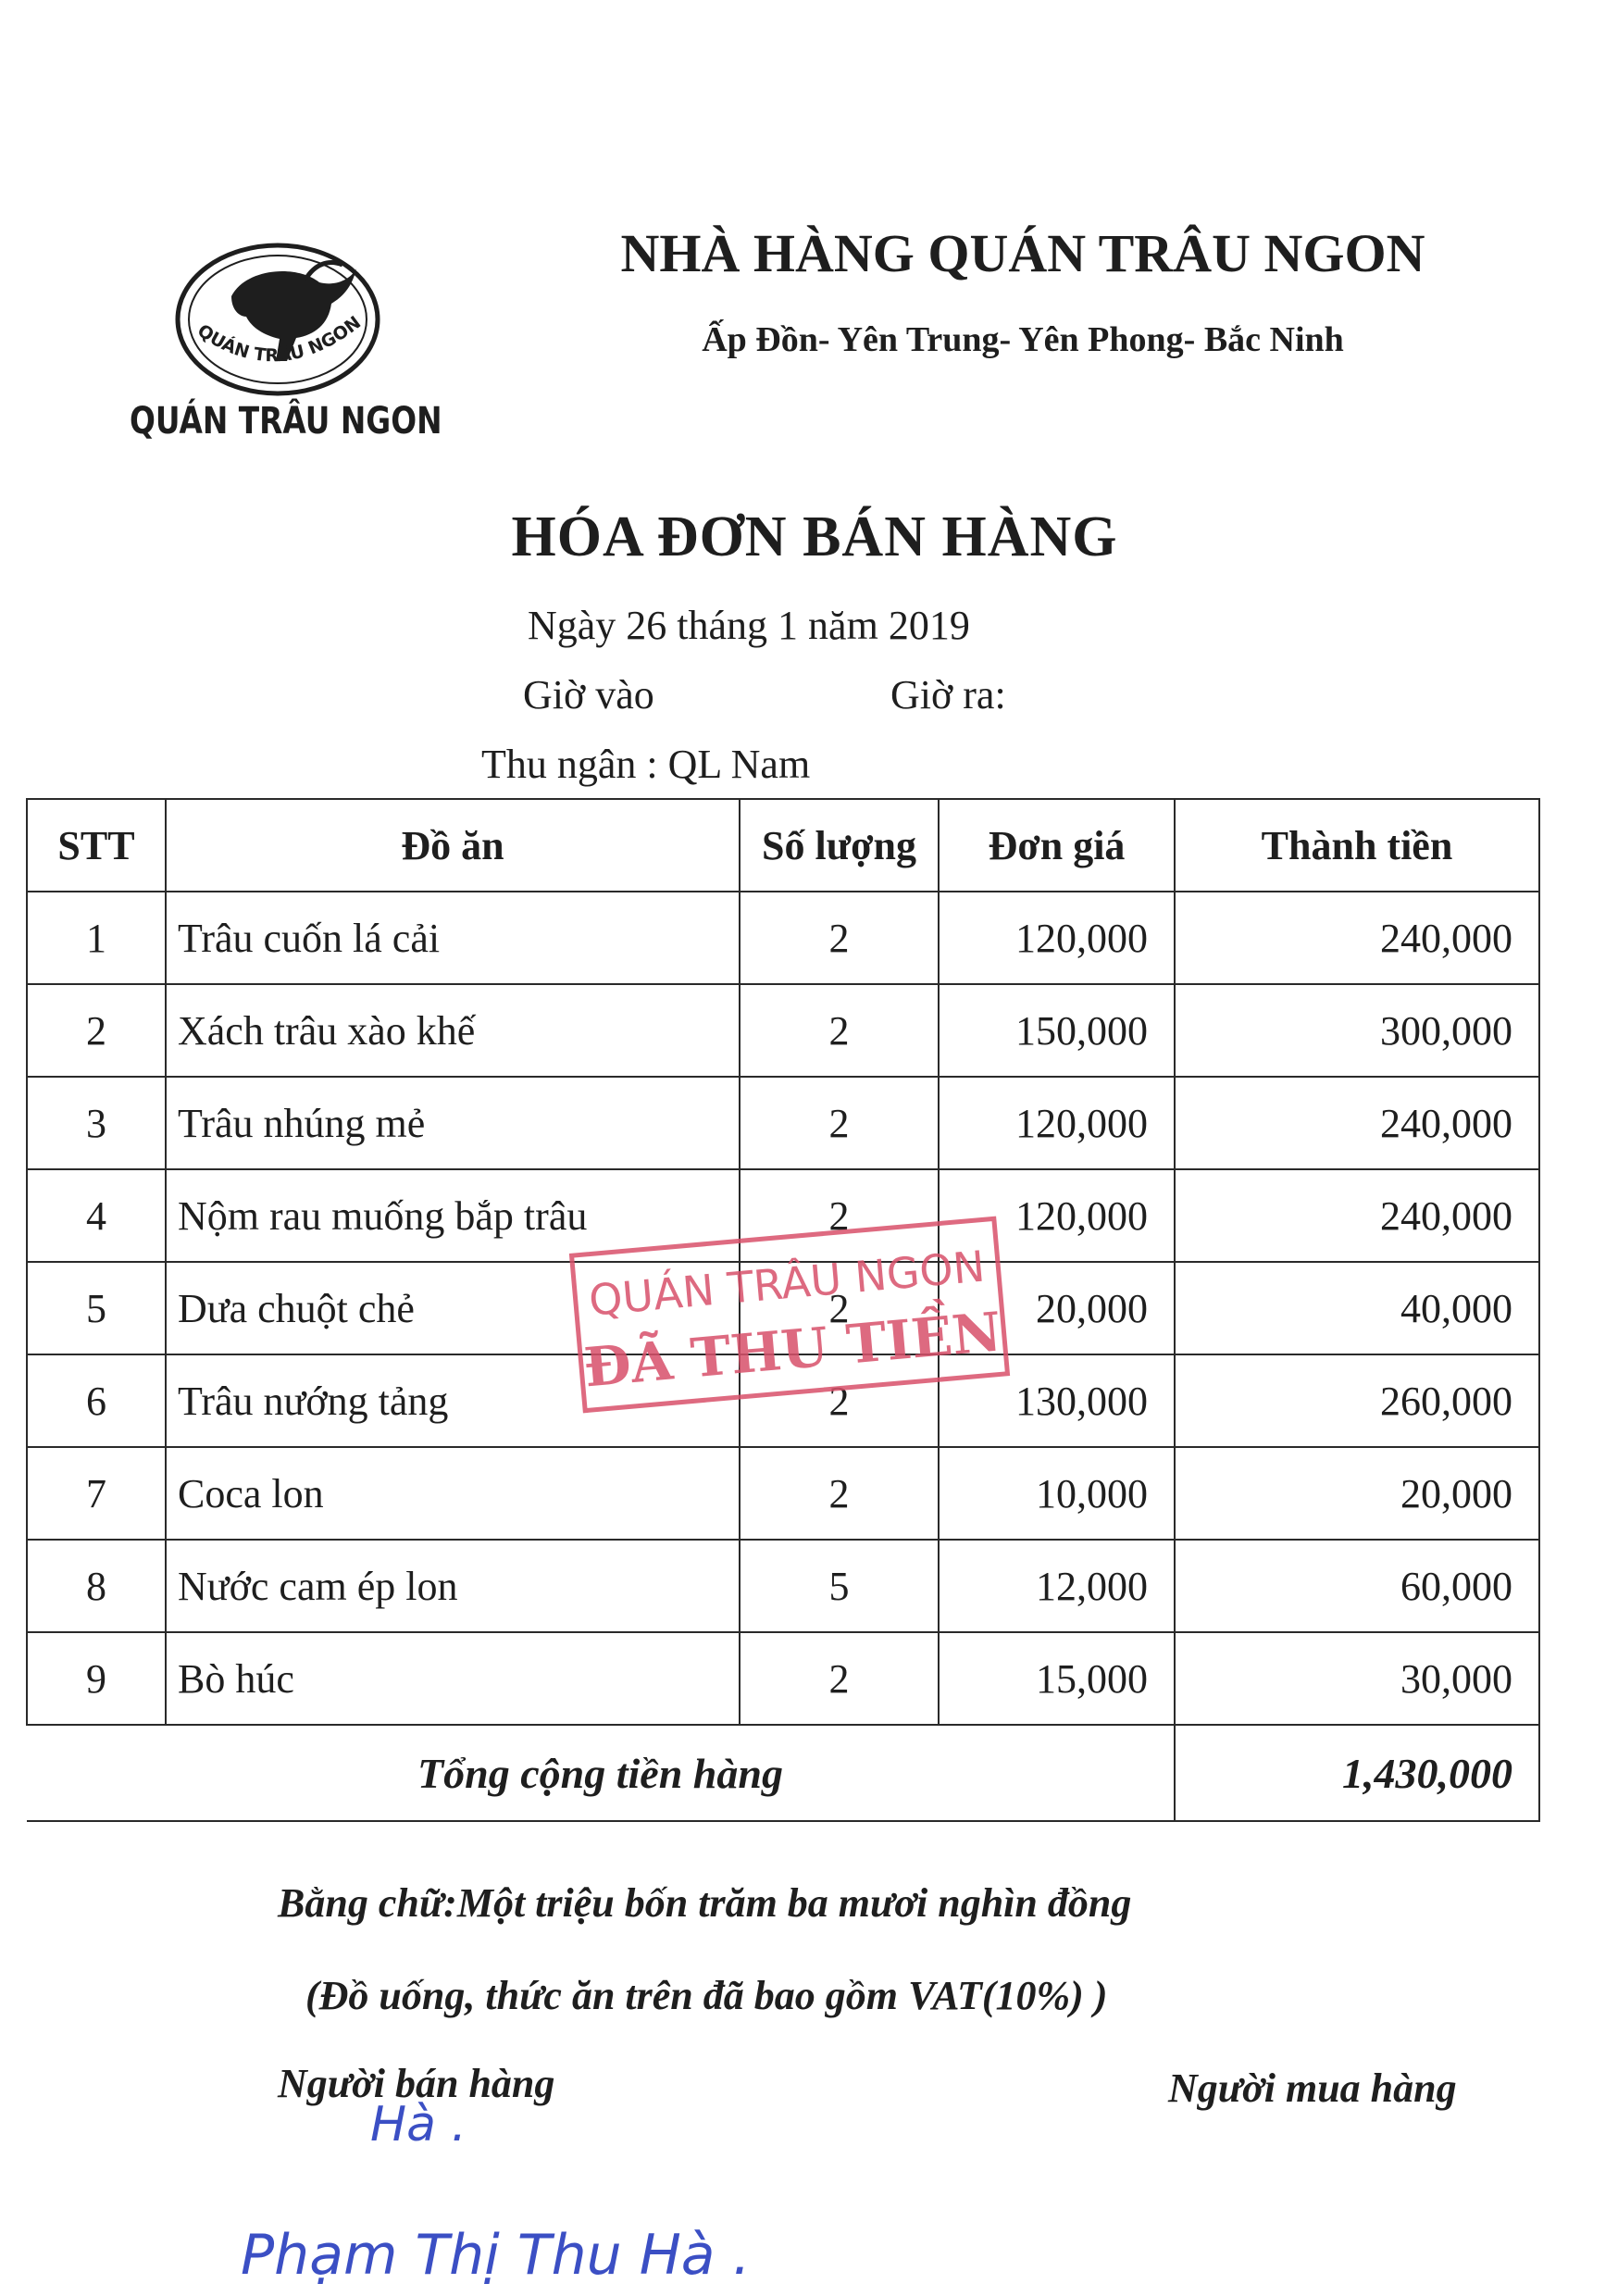 The height and width of the screenshot is (2296, 1618). What do you see at coordinates (839, 845) in the screenshot?
I see `column-header-quantity: Số lượng` at bounding box center [839, 845].